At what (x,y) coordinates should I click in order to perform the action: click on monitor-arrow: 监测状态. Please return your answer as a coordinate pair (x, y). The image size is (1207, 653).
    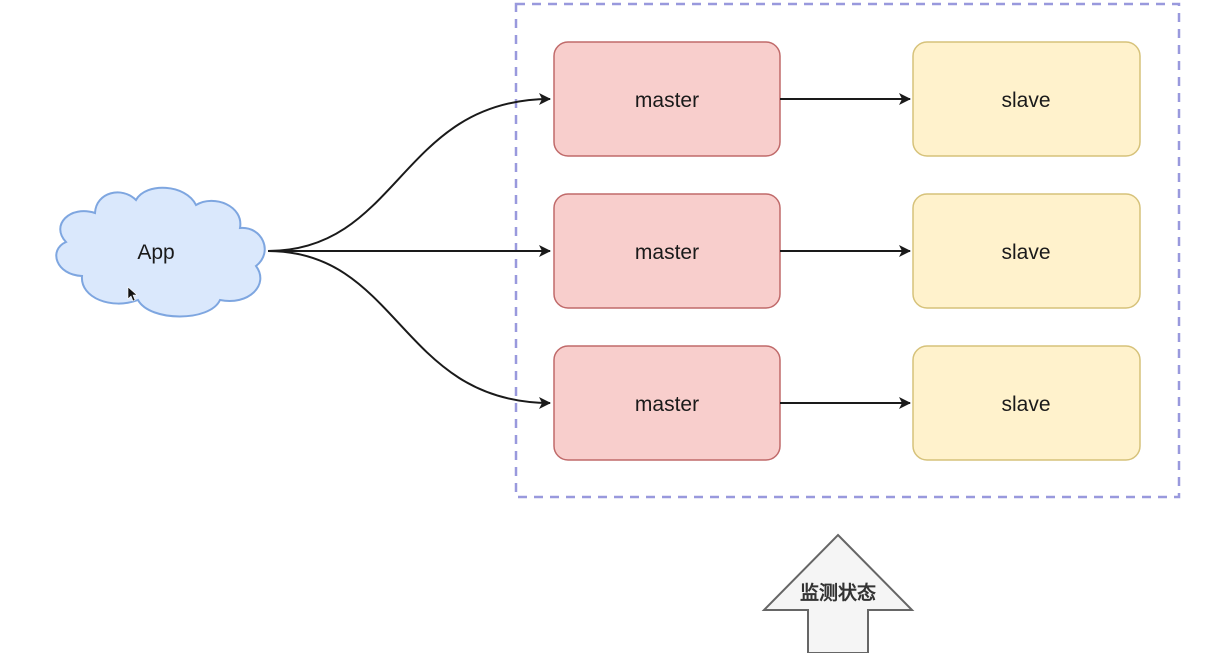
    Looking at the image, I should click on (838, 593).